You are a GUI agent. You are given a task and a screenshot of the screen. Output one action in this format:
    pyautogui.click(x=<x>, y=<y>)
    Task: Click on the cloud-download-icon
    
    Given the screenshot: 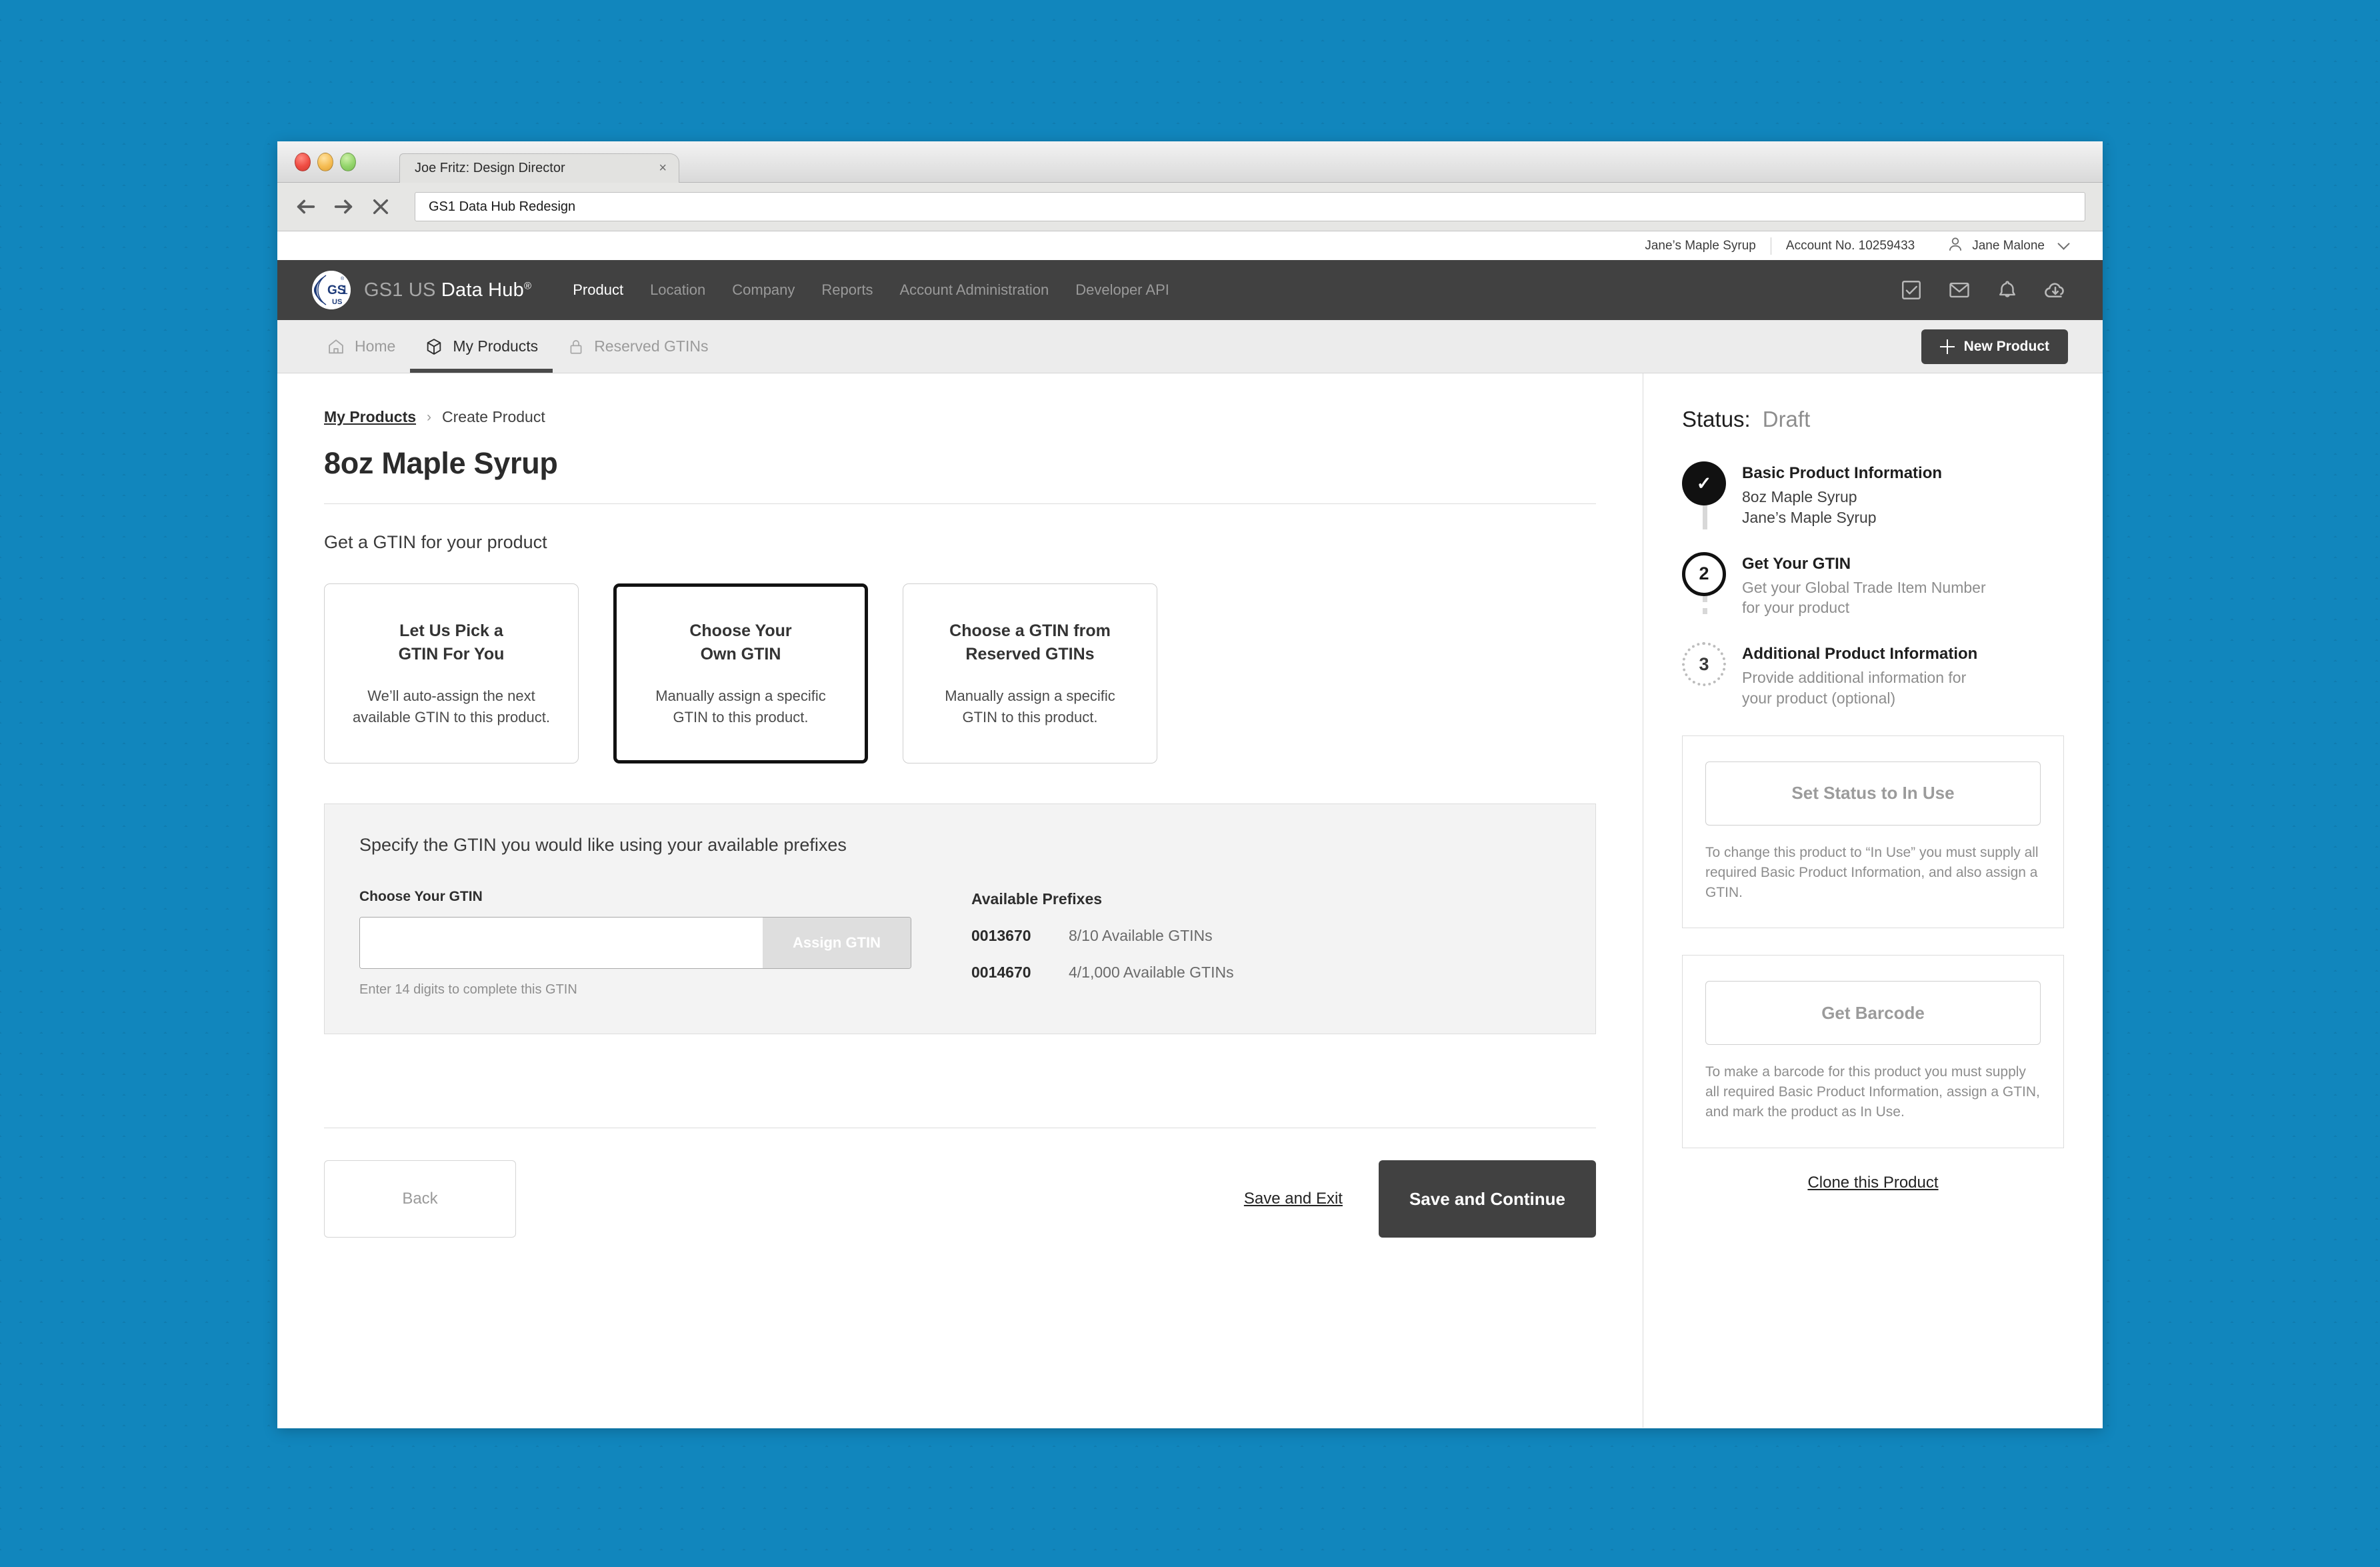 What is the action you would take?
    pyautogui.click(x=2055, y=290)
    